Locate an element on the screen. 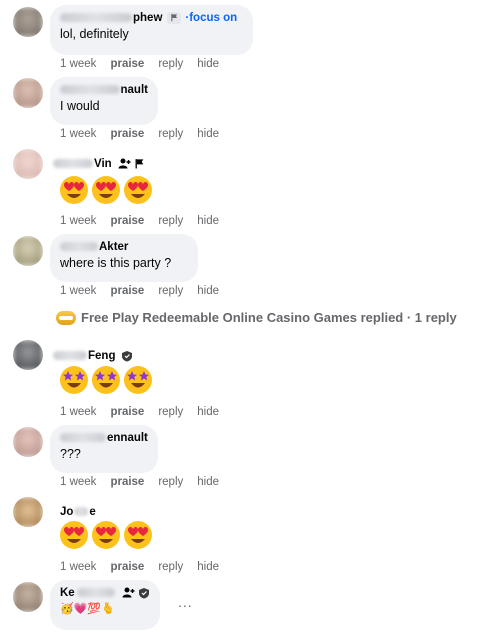 The image size is (503, 638). comment-text: ??? is located at coordinates (70, 454).